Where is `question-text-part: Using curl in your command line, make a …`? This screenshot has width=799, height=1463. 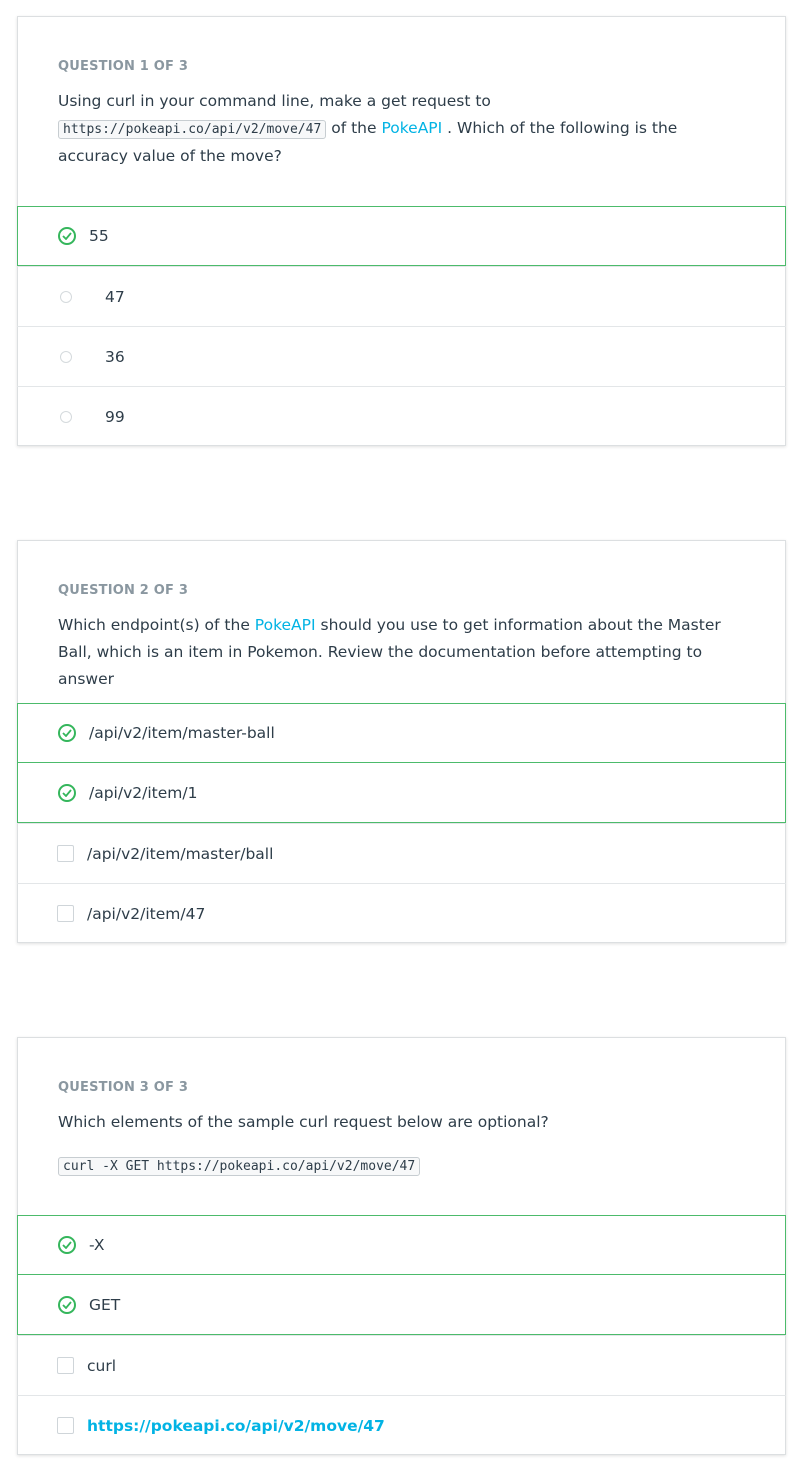
question-text-part: Using curl in your command line, make a … is located at coordinates (274, 101).